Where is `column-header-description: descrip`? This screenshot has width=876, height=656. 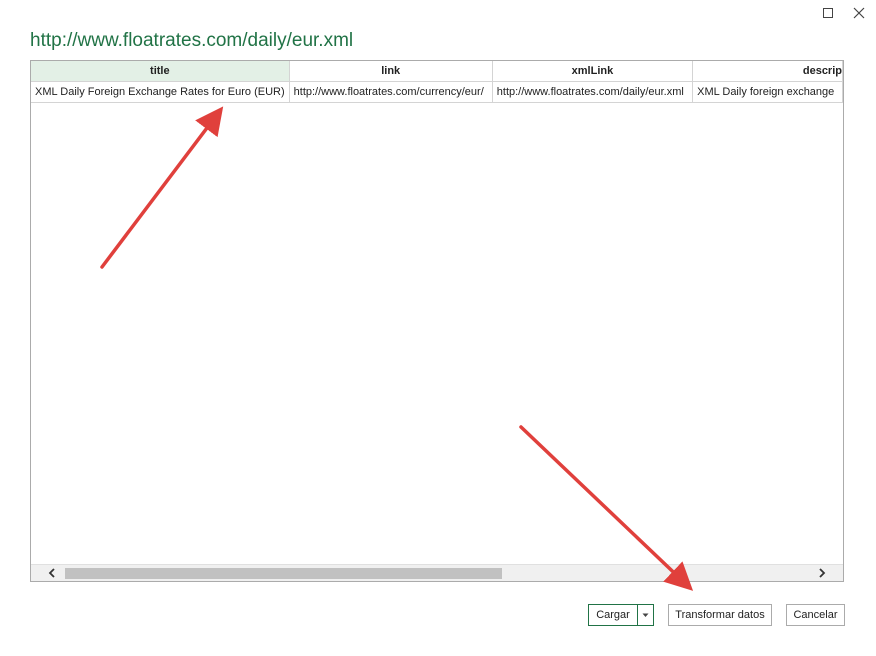
column-header-description: descrip is located at coordinates (767, 71).